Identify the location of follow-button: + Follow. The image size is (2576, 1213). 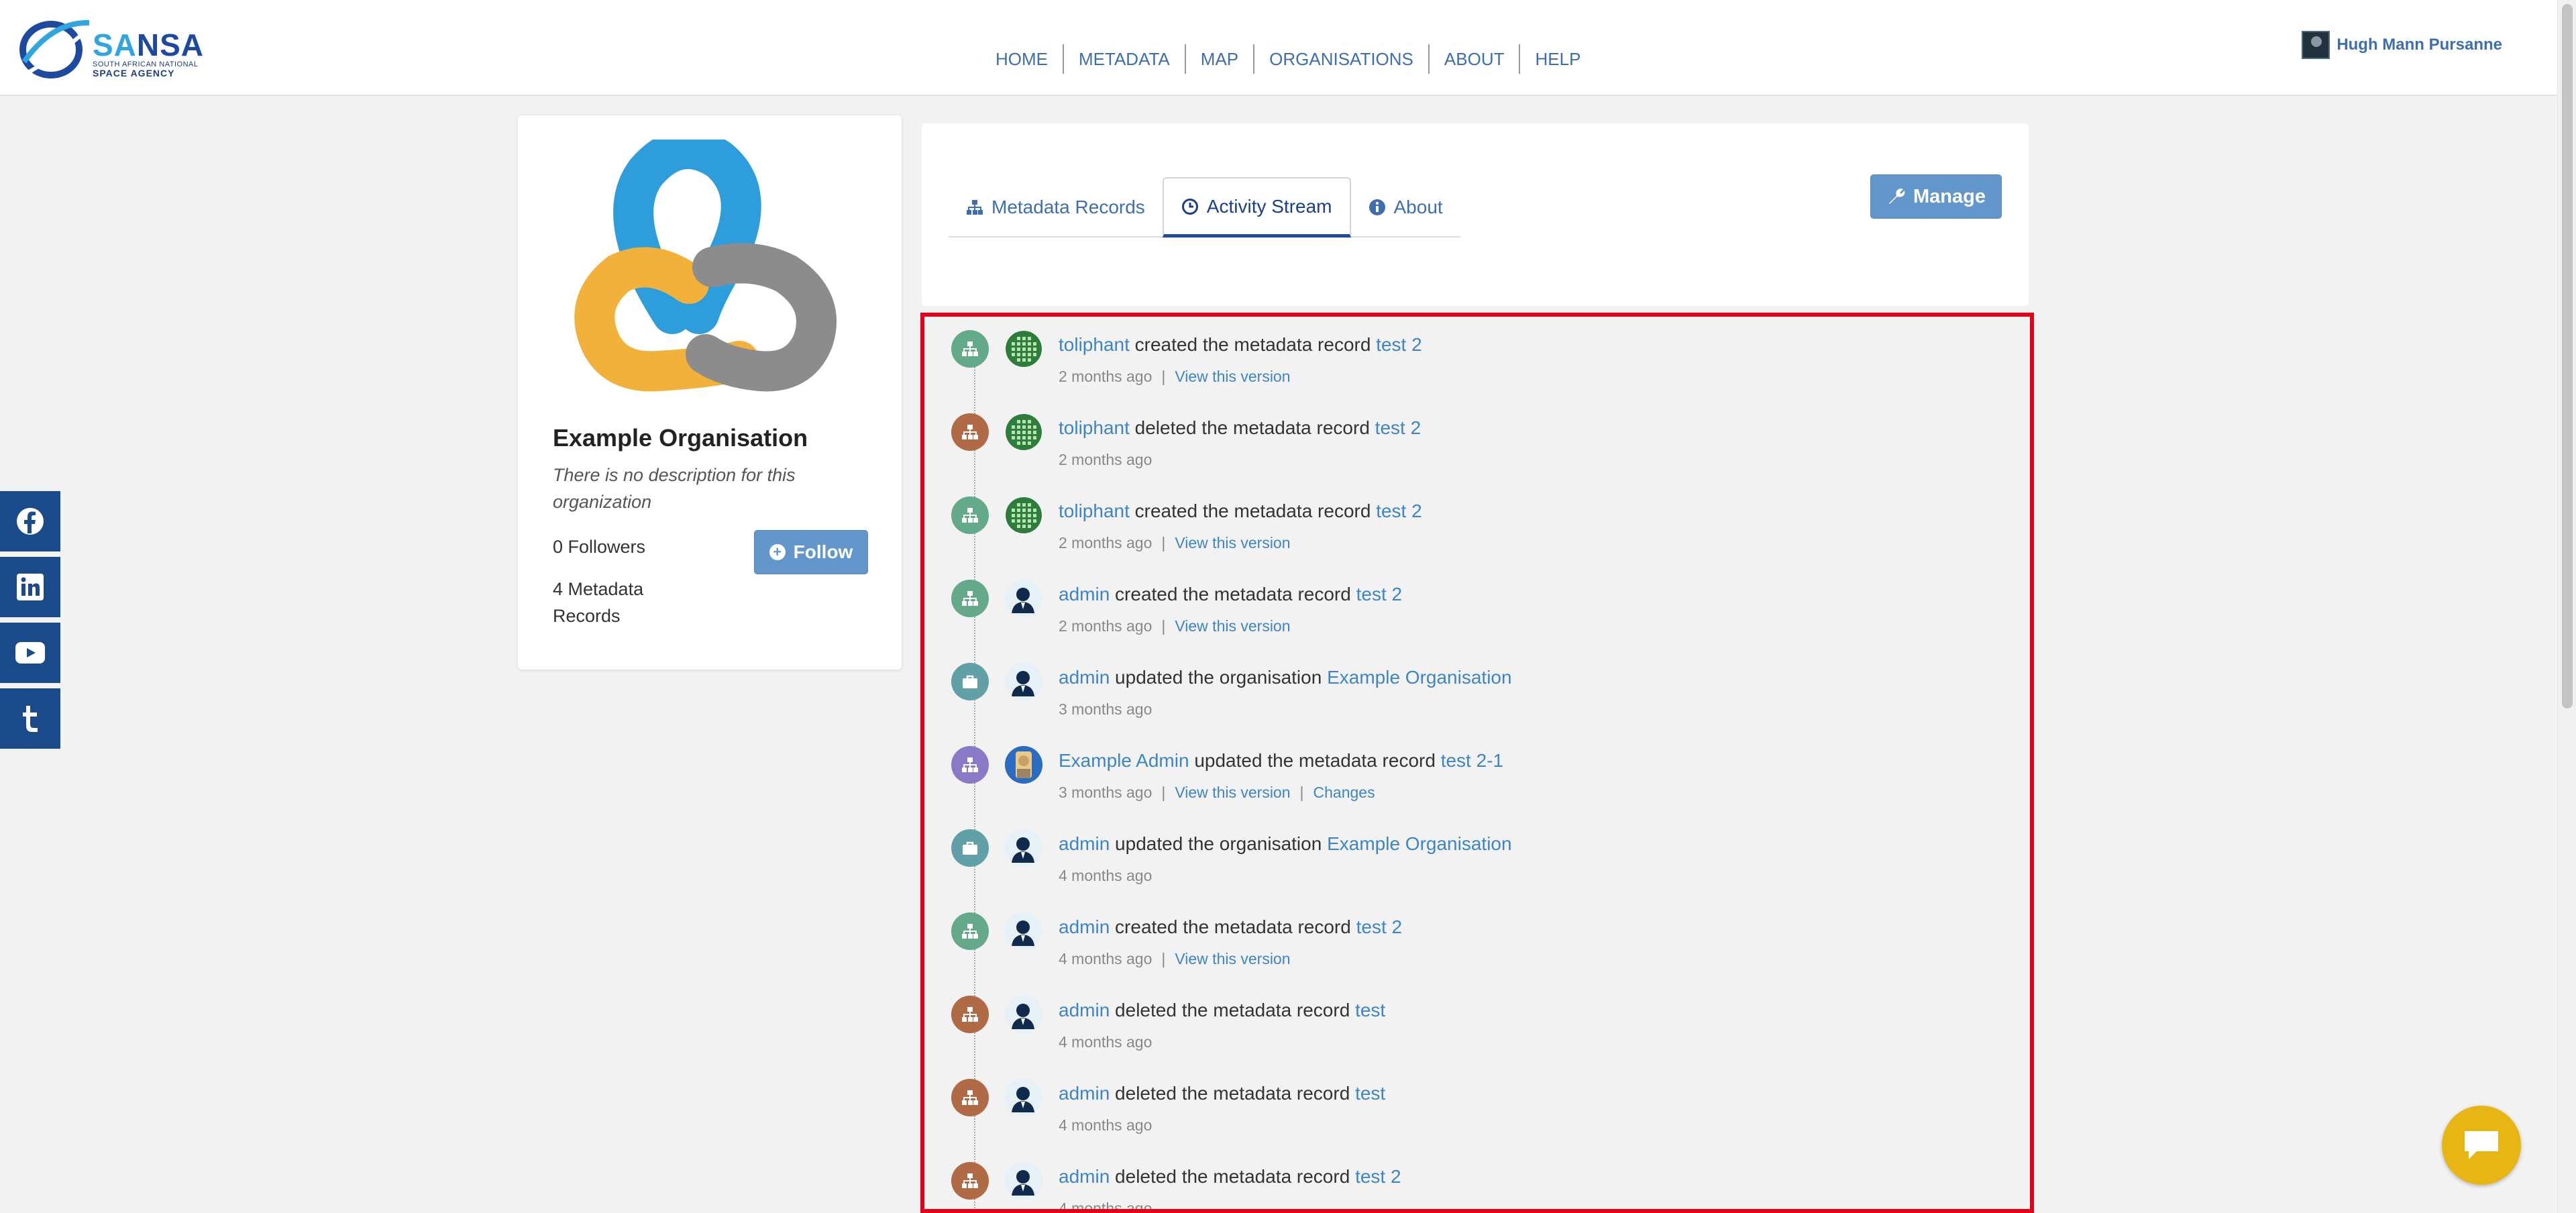
(811, 552).